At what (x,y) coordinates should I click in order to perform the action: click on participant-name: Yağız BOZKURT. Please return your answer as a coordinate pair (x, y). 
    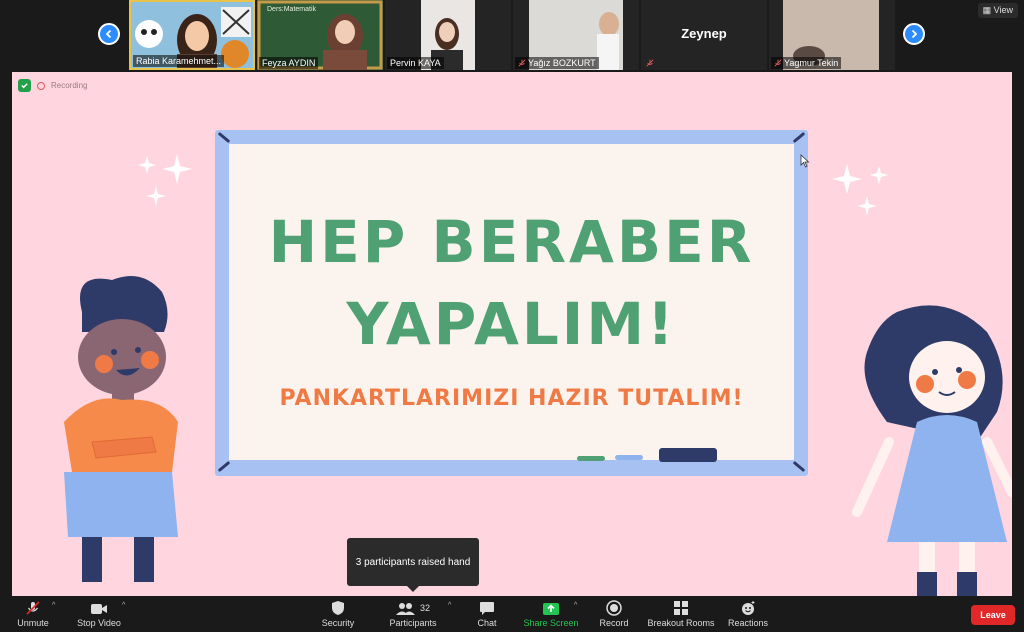
    Looking at the image, I should click on (557, 63).